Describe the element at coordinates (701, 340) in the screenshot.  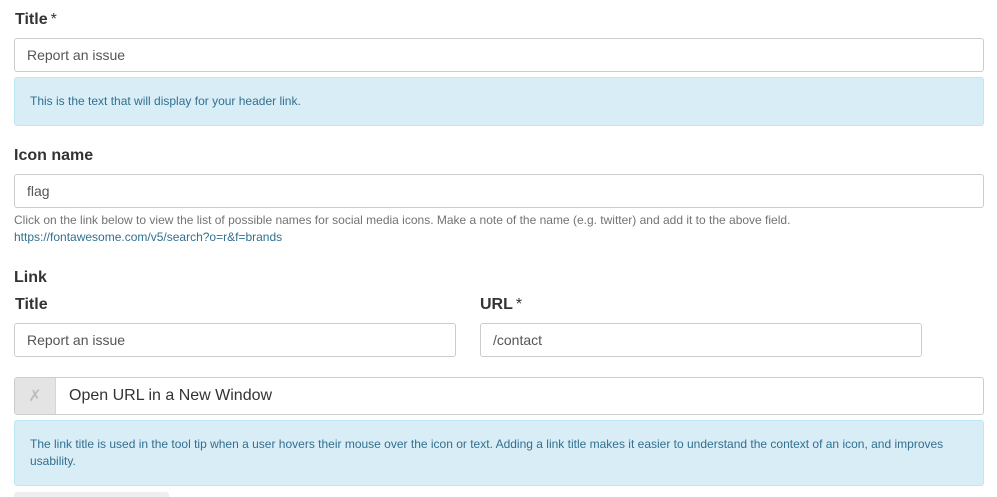
I see `url-input: /contact` at that location.